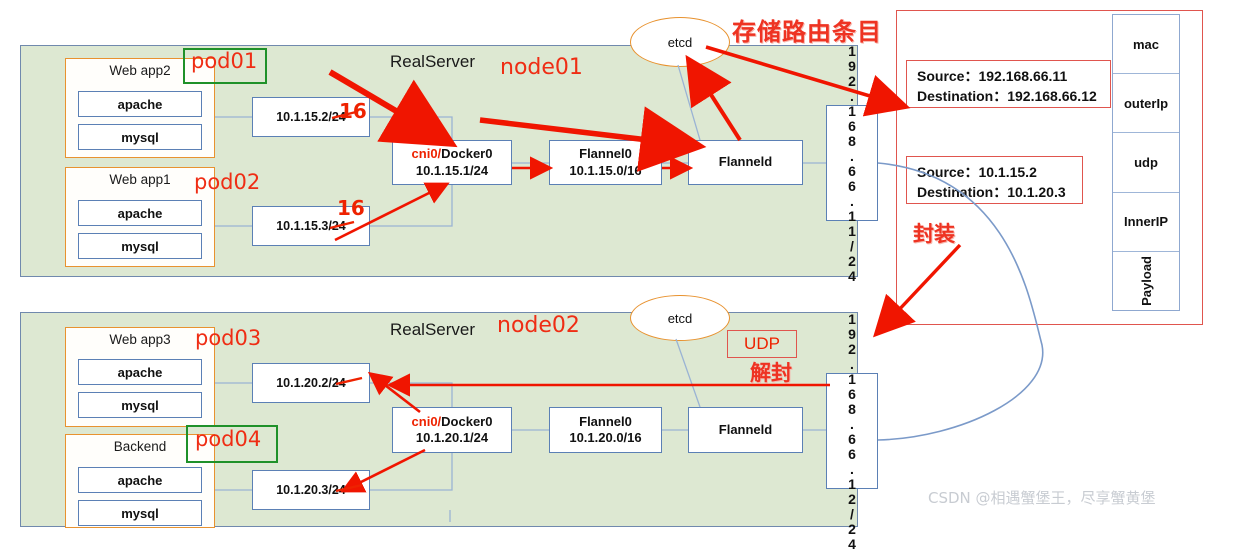 The width and height of the screenshot is (1236, 551). What do you see at coordinates (771, 373) in the screenshot?
I see `decapsulate-note: 解封` at bounding box center [771, 373].